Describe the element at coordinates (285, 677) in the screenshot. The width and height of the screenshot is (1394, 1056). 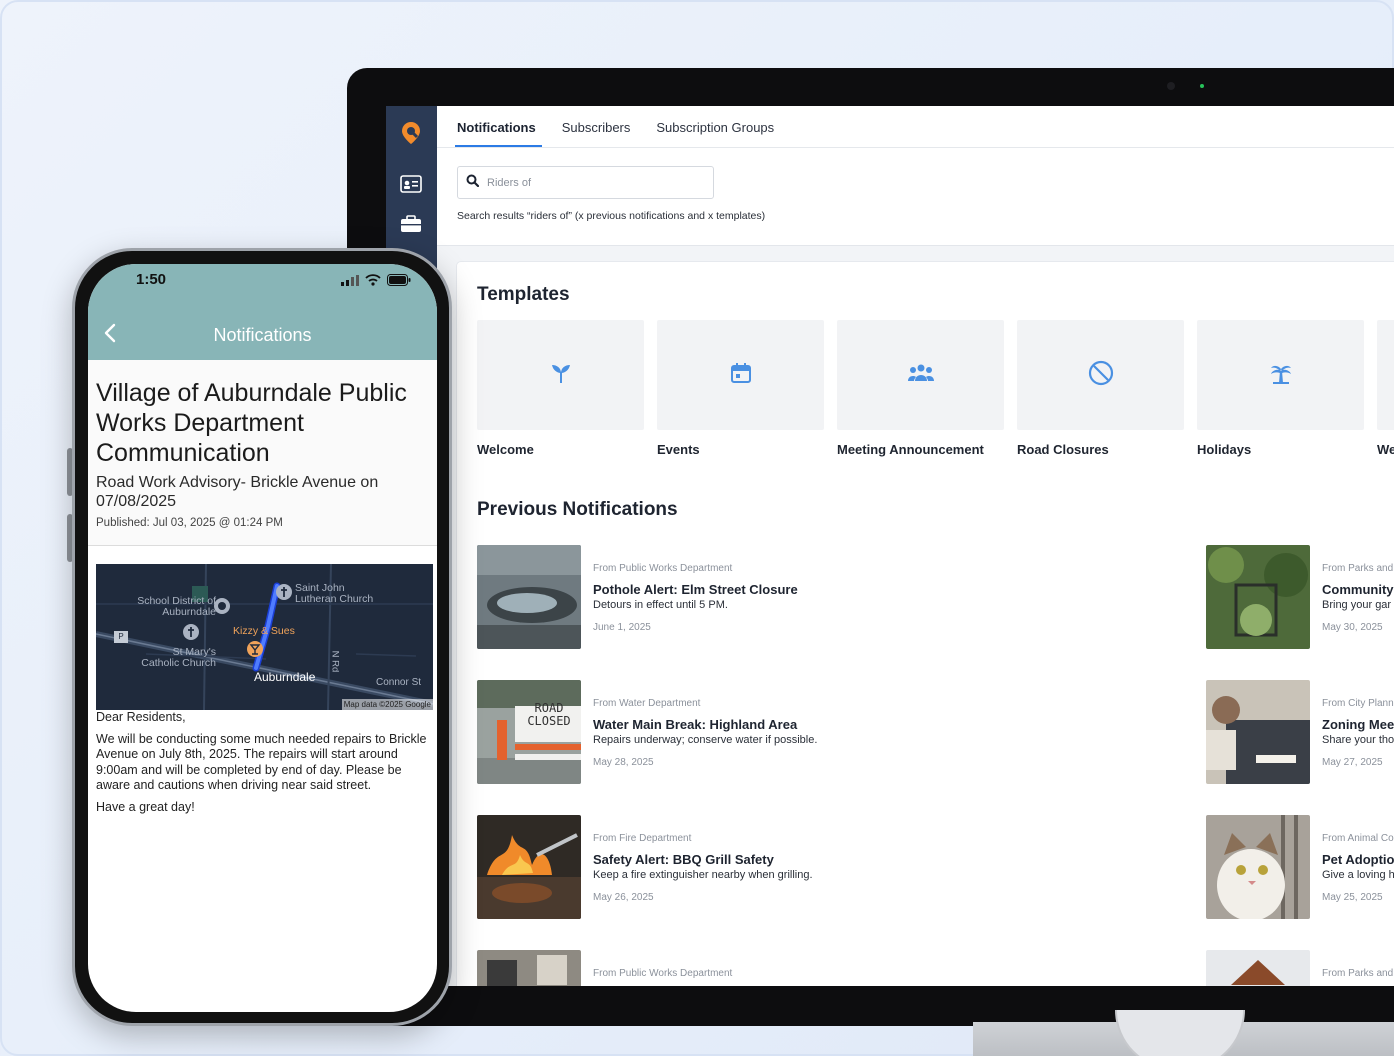
I see `map-label-town: Auburndale` at that location.